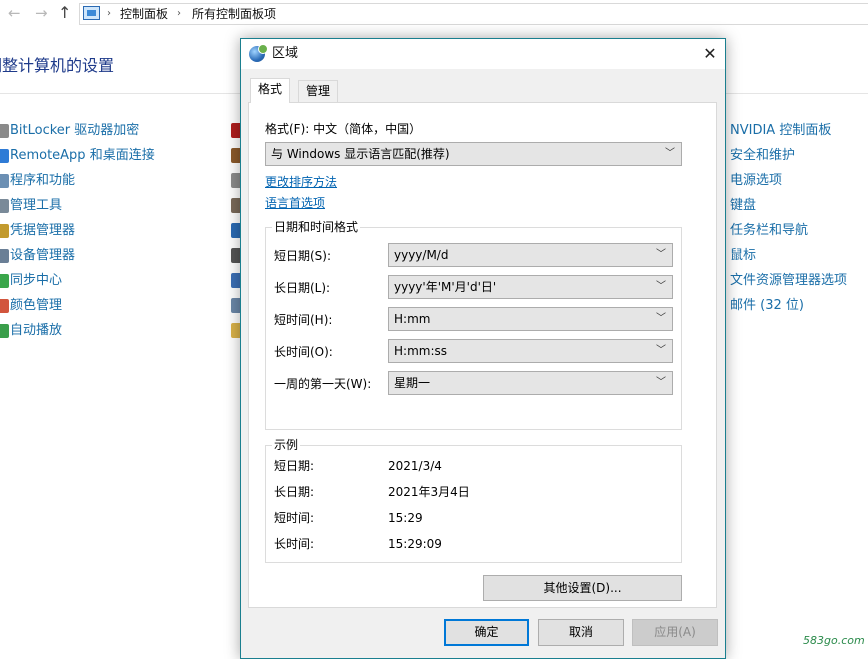  Describe the element at coordinates (767, 306) in the screenshot. I see `control-panel-item-link: 邮件 (32 位)` at that location.